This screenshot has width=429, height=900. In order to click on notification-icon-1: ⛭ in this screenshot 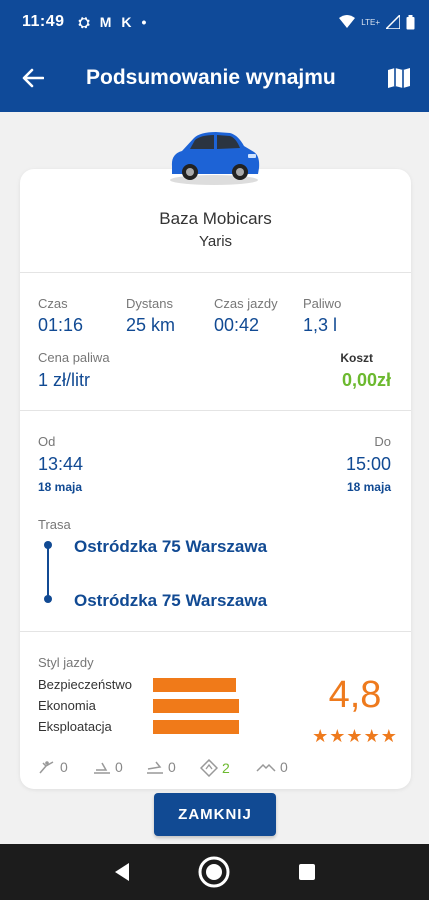, I will do `click(84, 21)`.